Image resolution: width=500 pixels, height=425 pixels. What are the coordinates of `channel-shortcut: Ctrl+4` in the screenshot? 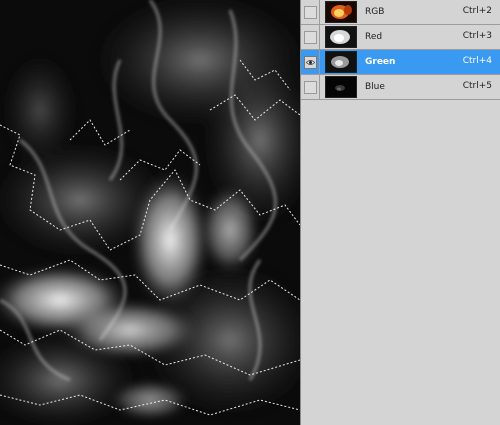 It's located at (477, 61).